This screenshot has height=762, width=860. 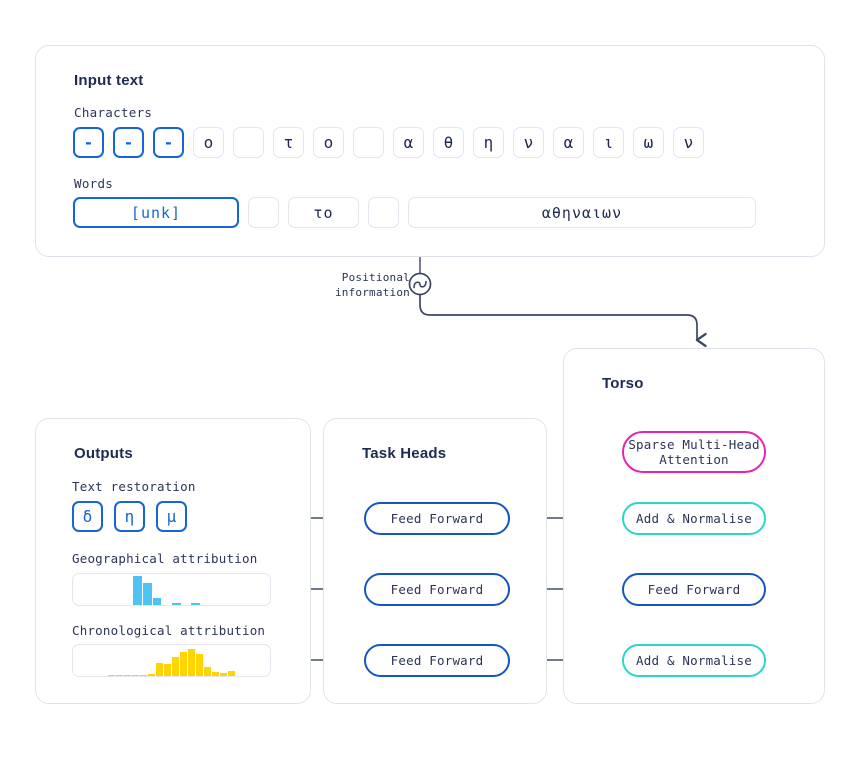 I want to click on input-panel-title: Input text, so click(x=109, y=80).